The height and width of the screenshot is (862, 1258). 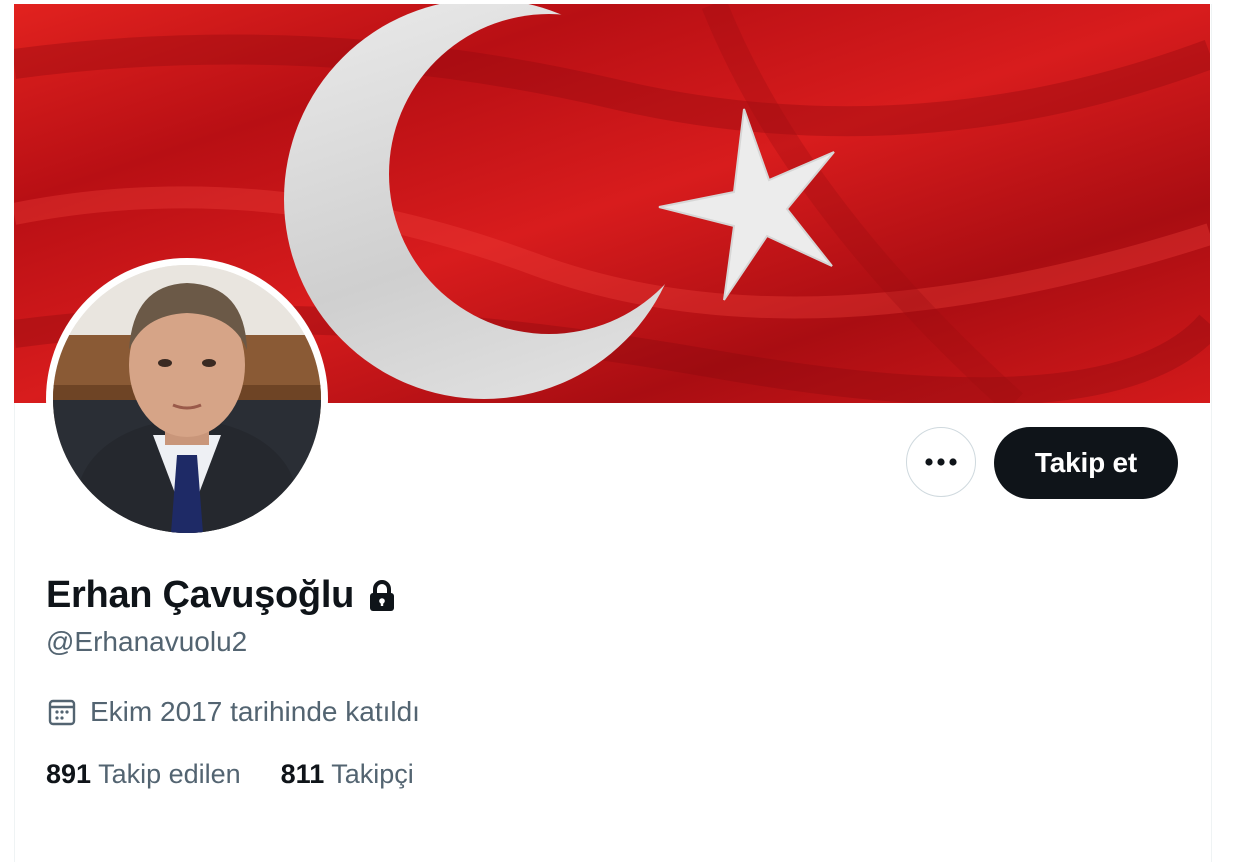 I want to click on following-count: 891, so click(x=69, y=774).